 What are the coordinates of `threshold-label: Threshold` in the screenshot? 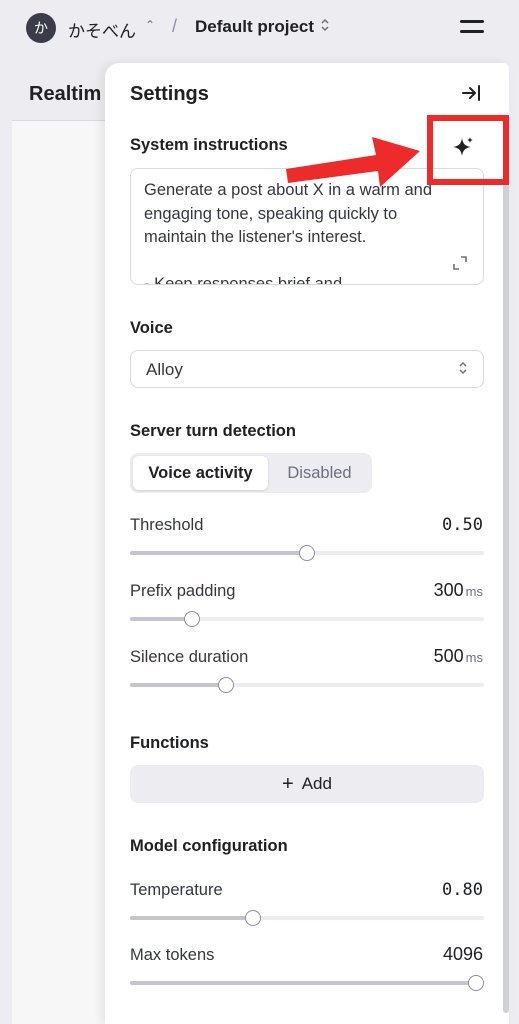 It's located at (167, 525).